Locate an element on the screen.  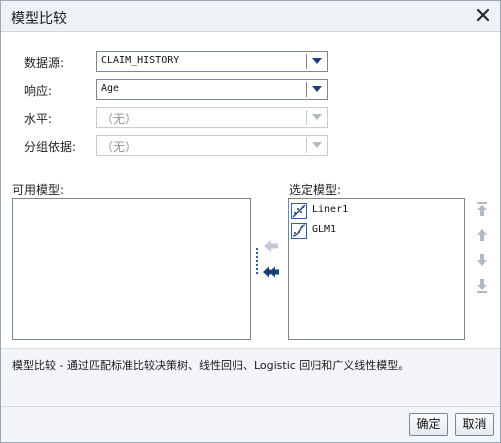
selected-models-label: 选定模型: is located at coordinates (315, 190).